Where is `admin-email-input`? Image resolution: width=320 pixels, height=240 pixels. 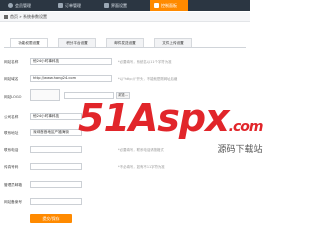 admin-email-input is located at coordinates (56, 184).